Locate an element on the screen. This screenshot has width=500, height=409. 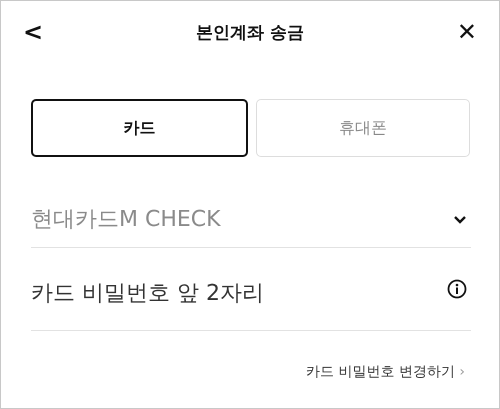
change-password-link: 카드 비밀번호 변경하기 › is located at coordinates (385, 372).